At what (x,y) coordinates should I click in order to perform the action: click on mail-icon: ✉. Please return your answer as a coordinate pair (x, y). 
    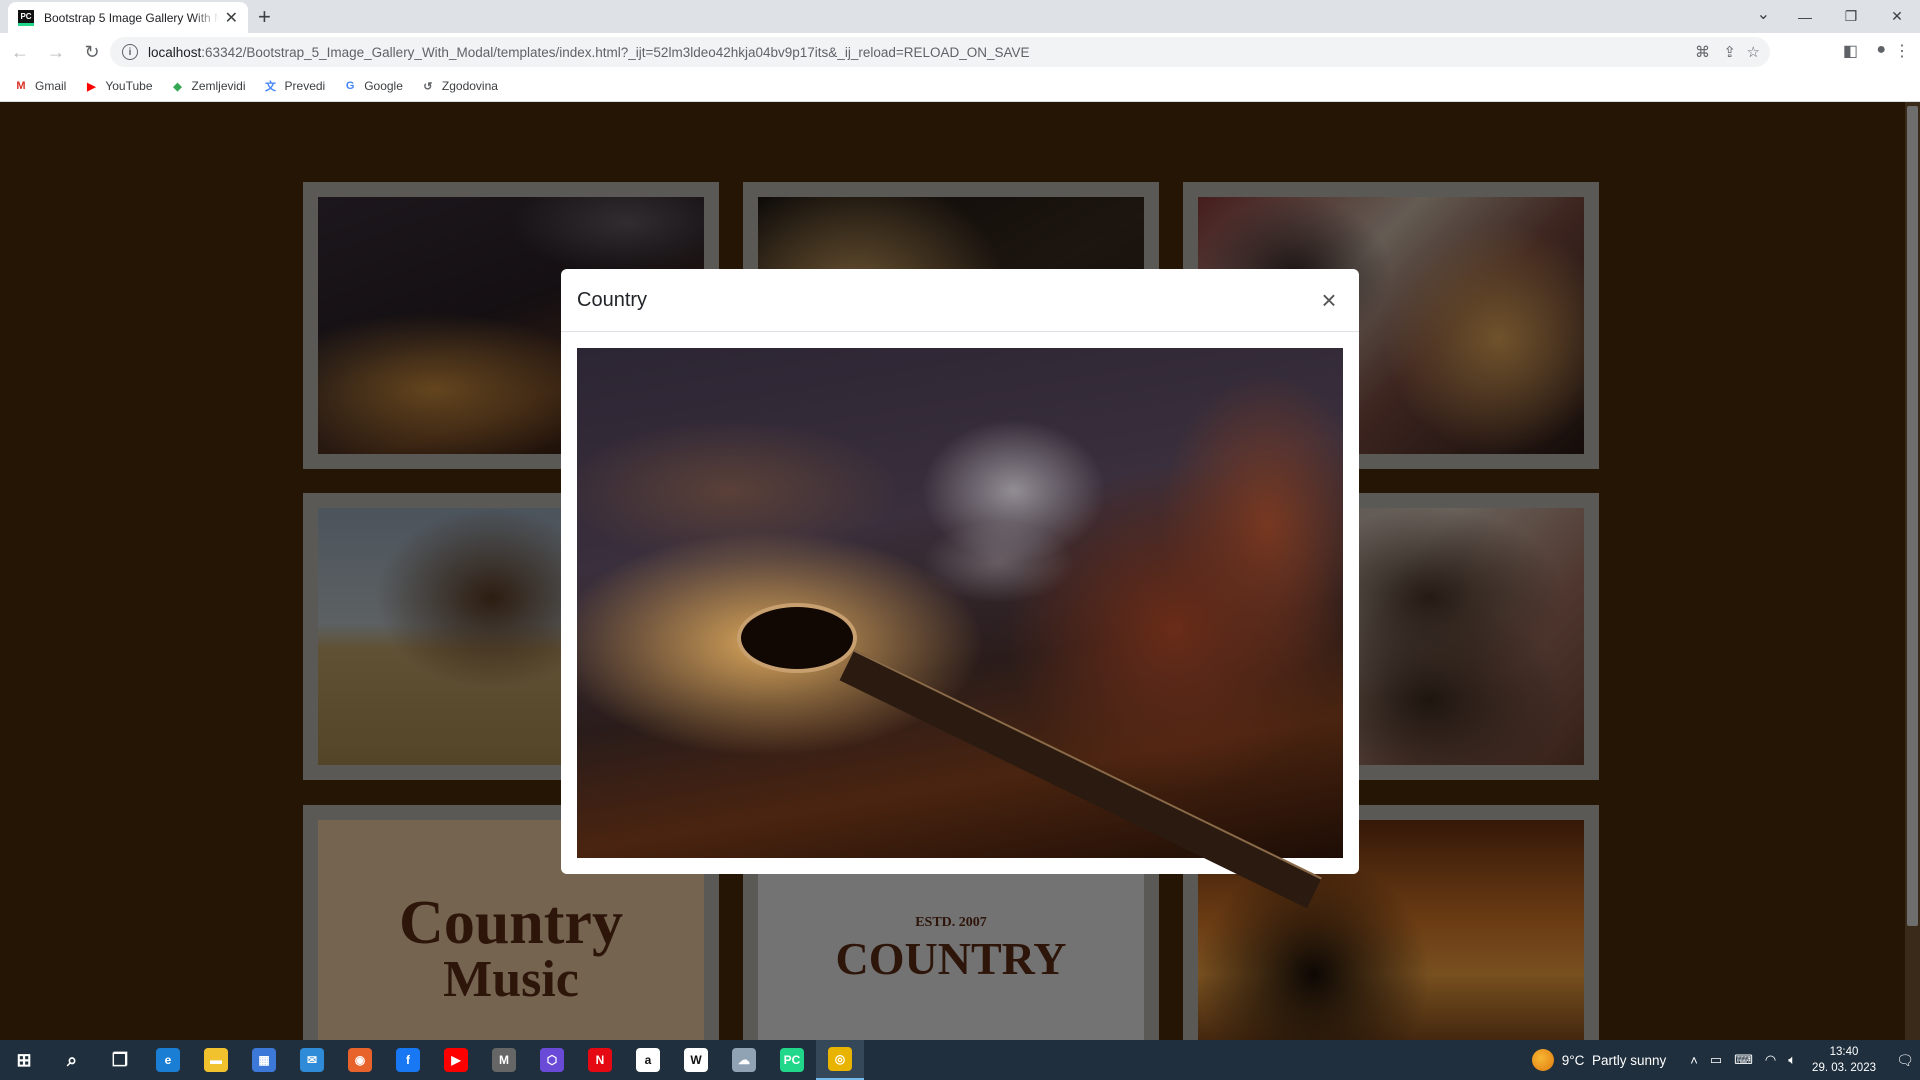
    Looking at the image, I should click on (312, 1060).